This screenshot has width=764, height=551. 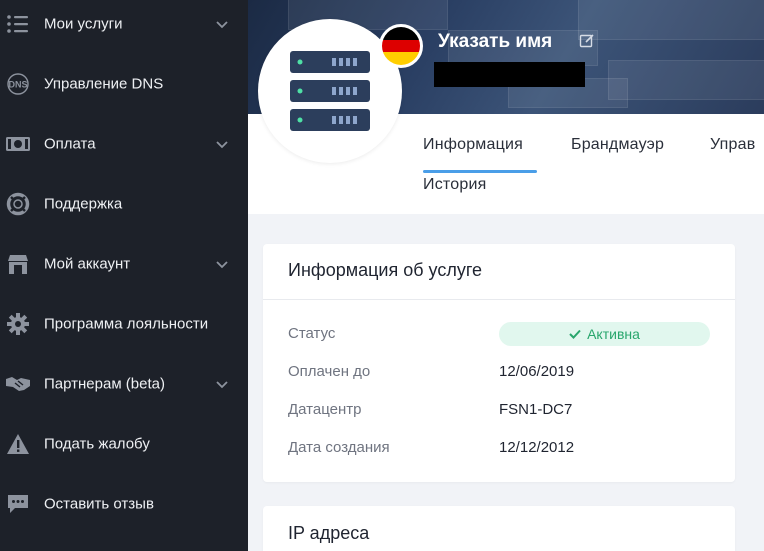 I want to click on sidebar-item-my-account: Мой аккаунт, so click(x=124, y=264).